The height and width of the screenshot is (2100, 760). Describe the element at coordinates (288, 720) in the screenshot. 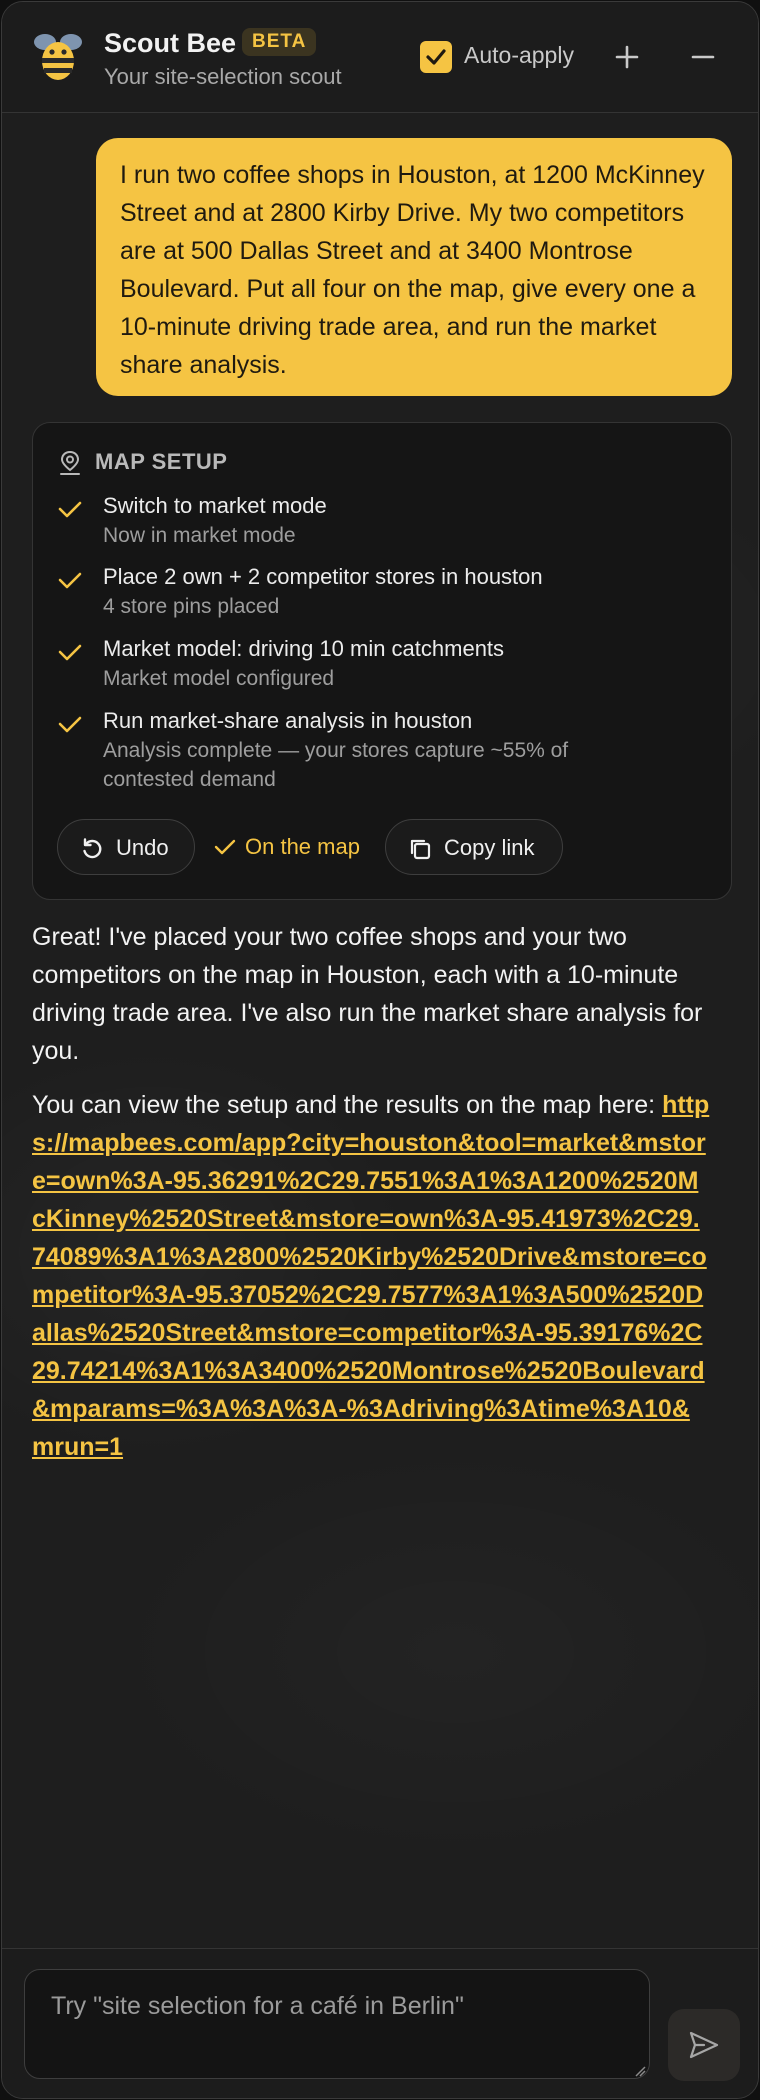

I see `step-title: Run market-share analysis in houston` at that location.